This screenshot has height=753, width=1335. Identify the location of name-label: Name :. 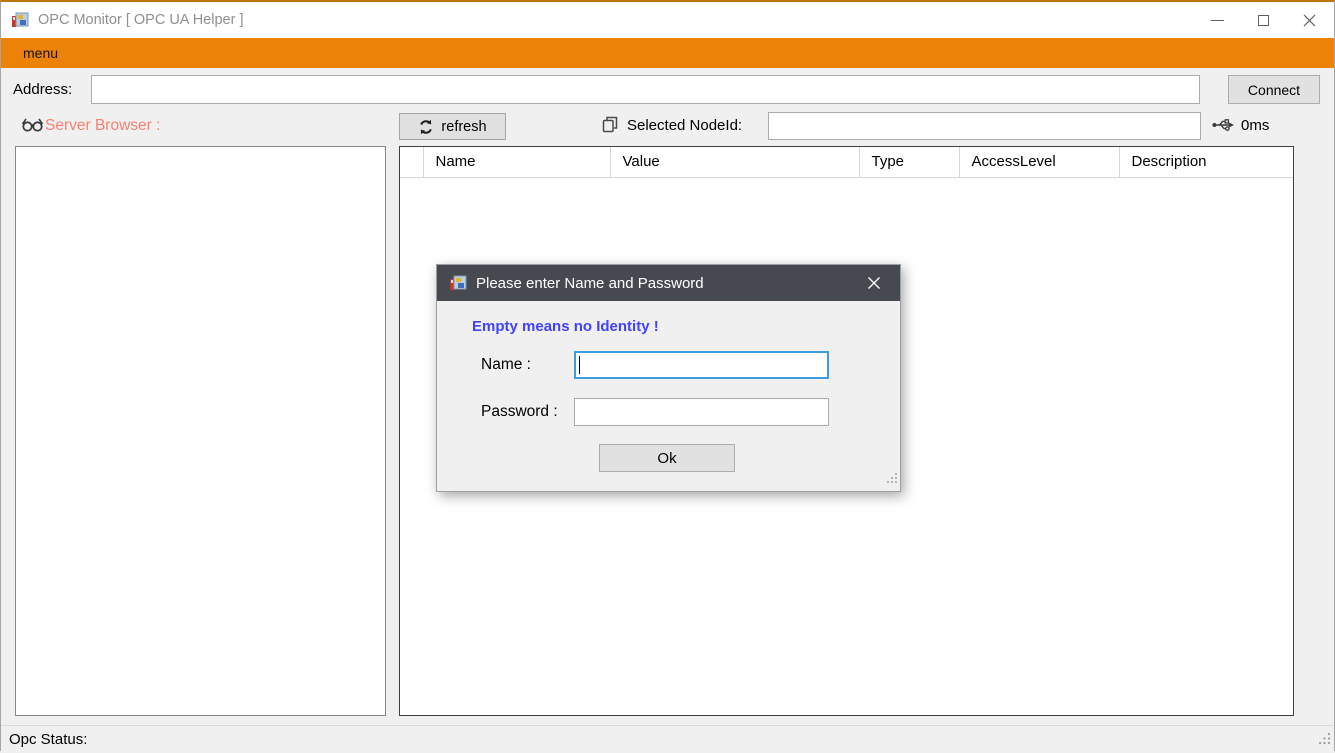
(506, 364).